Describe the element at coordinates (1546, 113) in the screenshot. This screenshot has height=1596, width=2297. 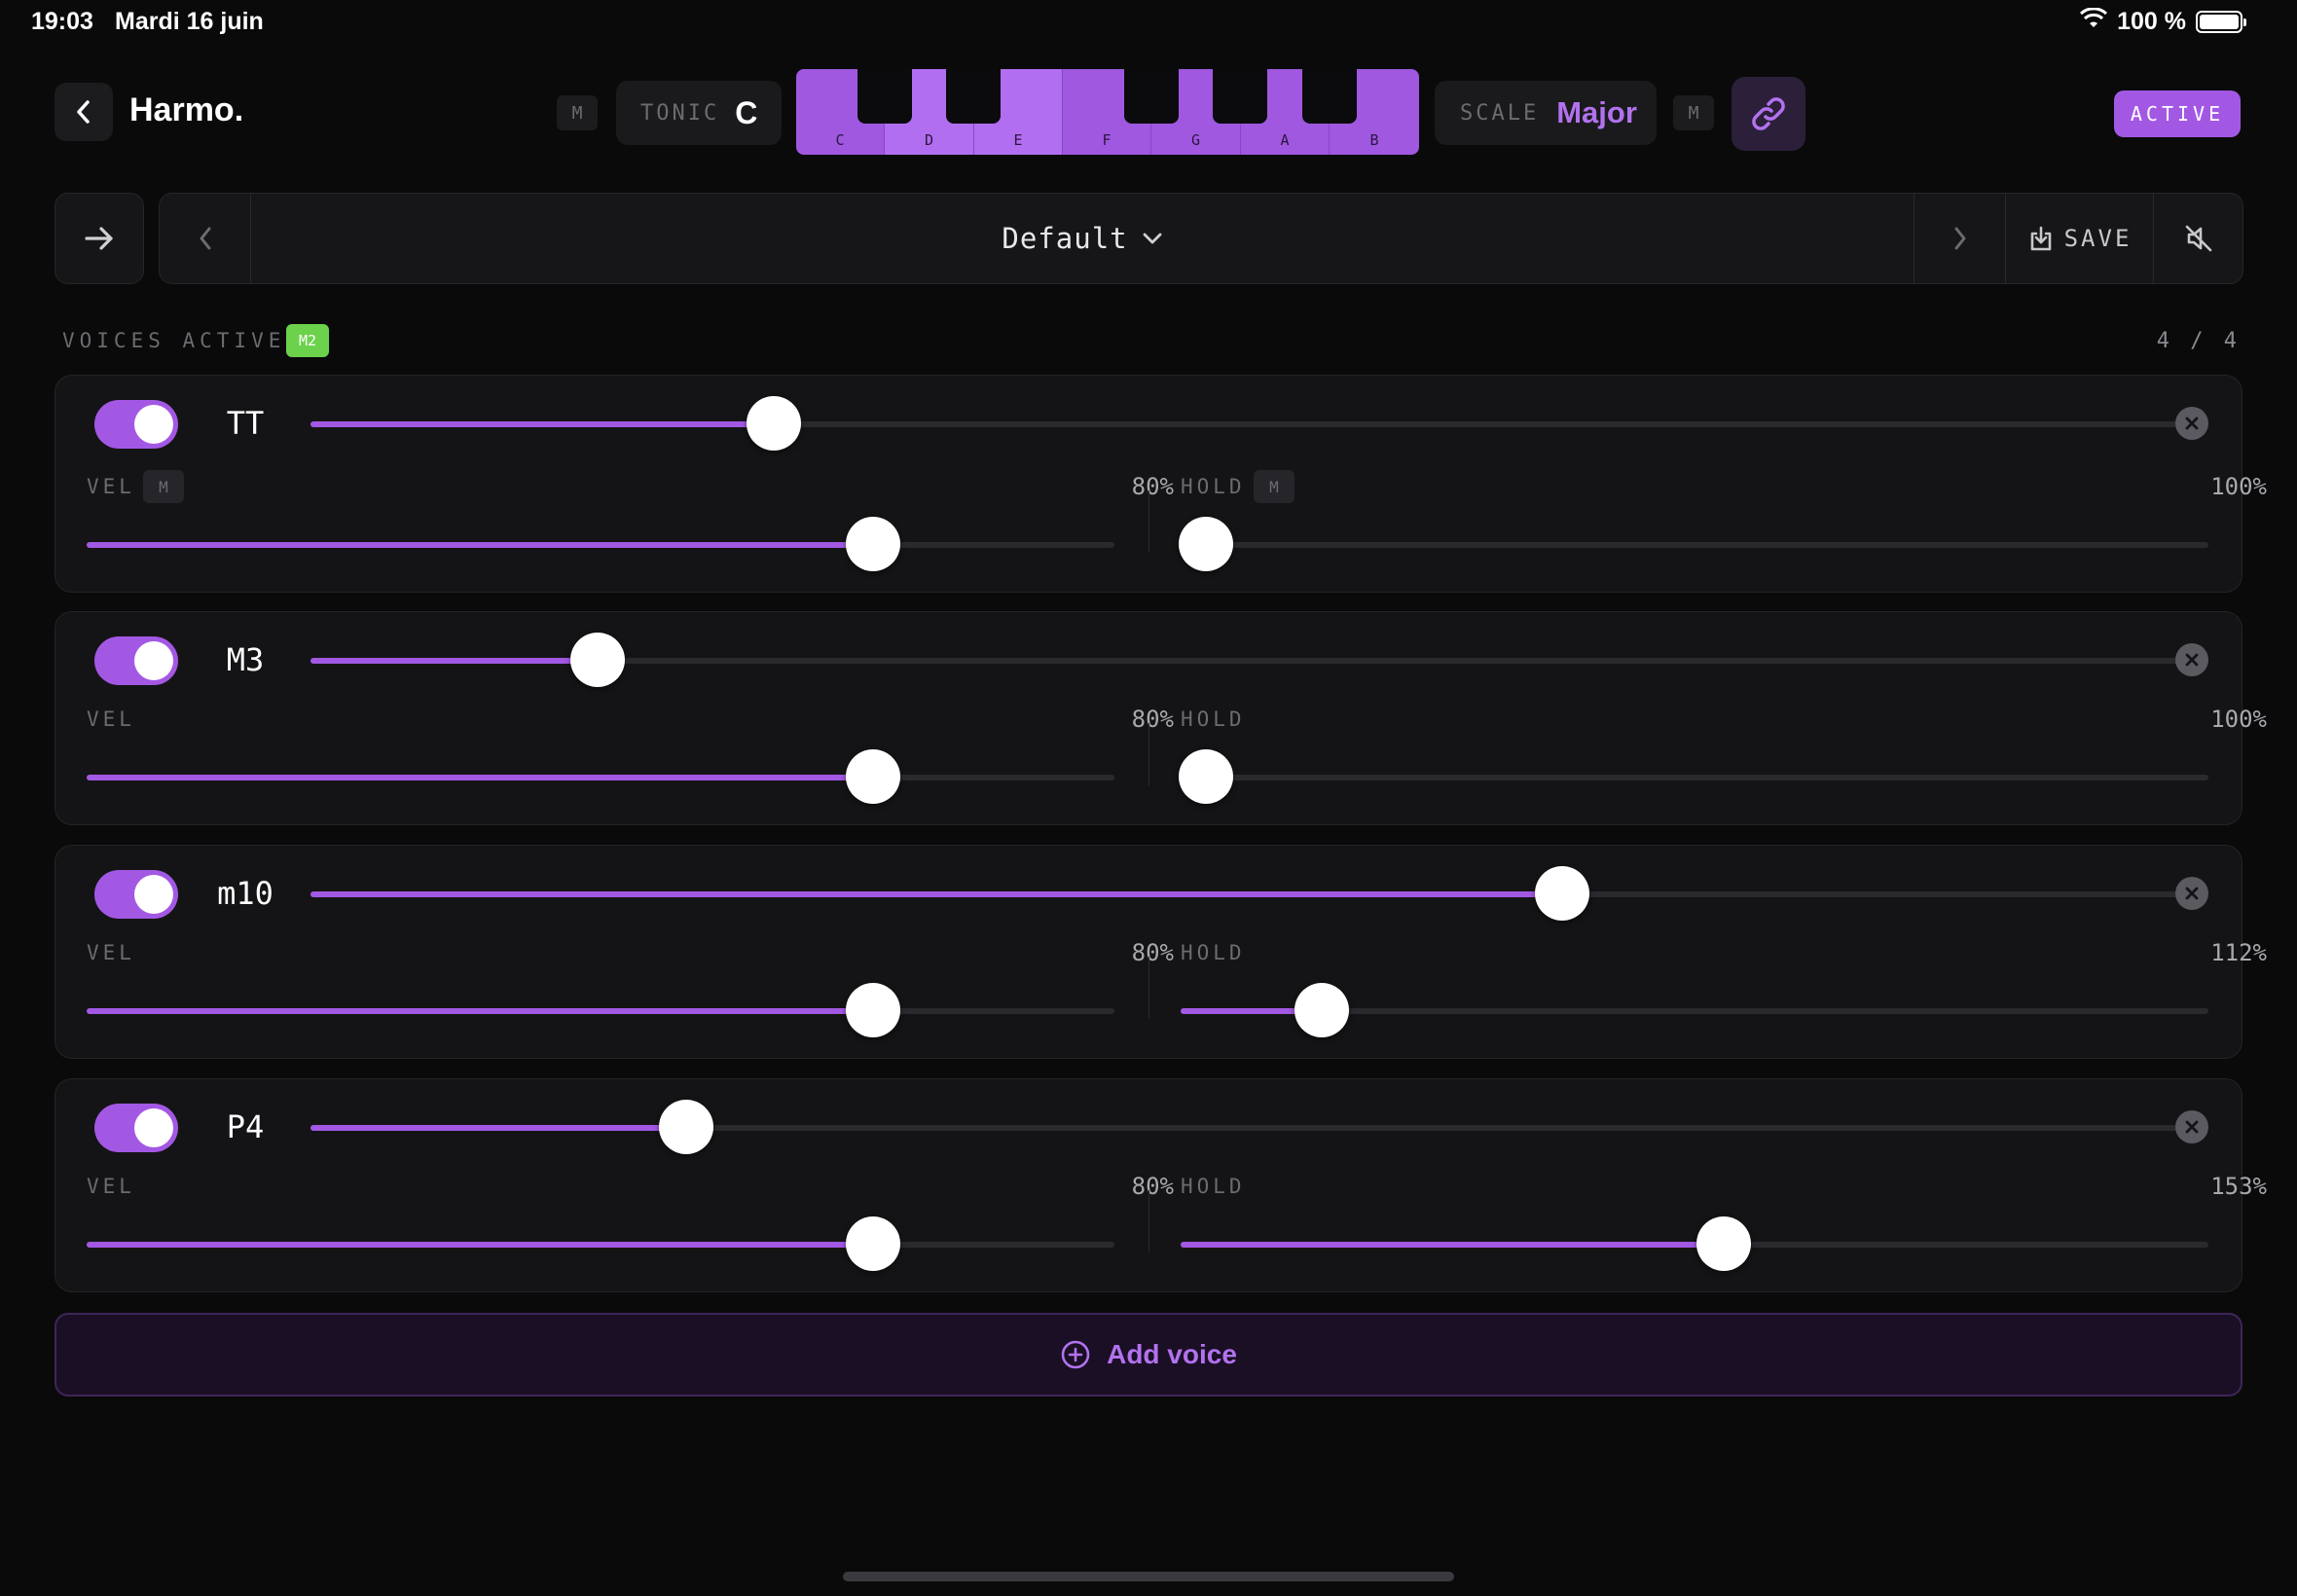
I see `scale-selector: SCALE Major` at that location.